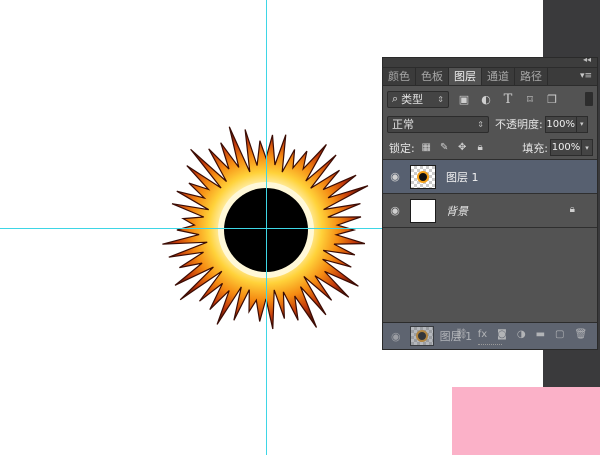 The image size is (600, 455). Describe the element at coordinates (587, 147) in the screenshot. I see `fill-dropdown-icon: ▾` at that location.